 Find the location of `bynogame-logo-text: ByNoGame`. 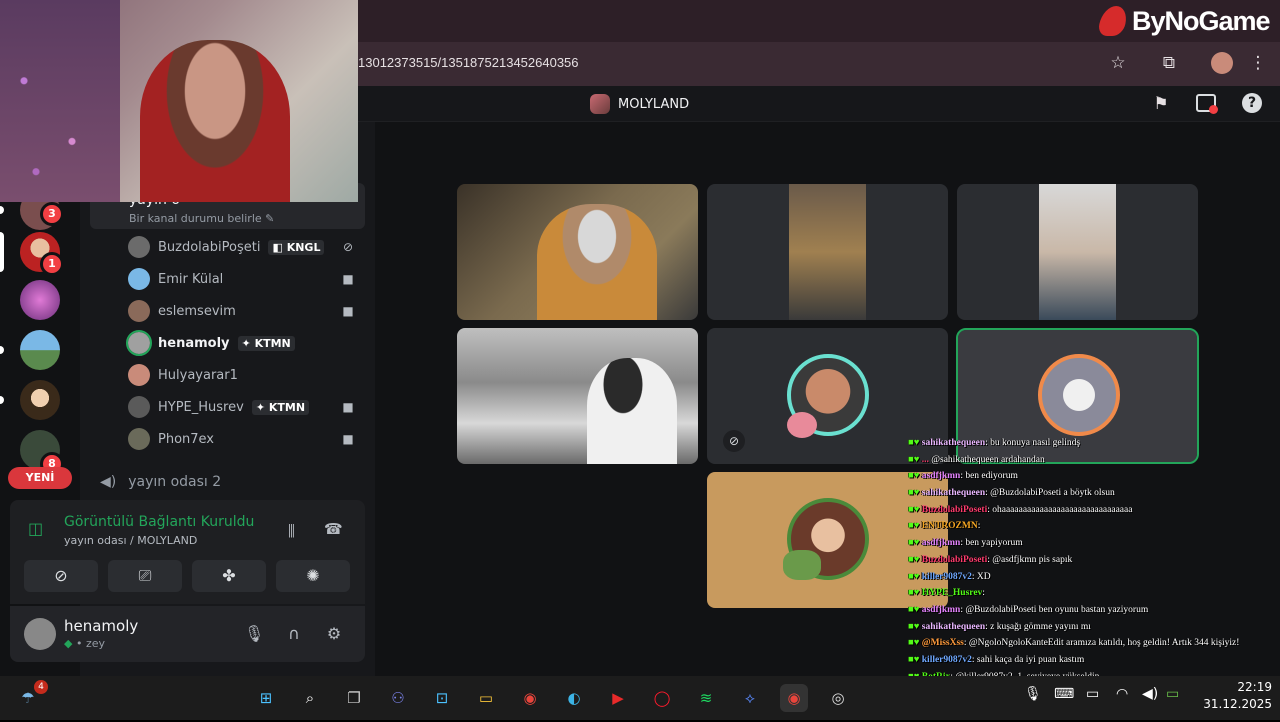

bynogame-logo-text: ByNoGame is located at coordinates (1201, 20).